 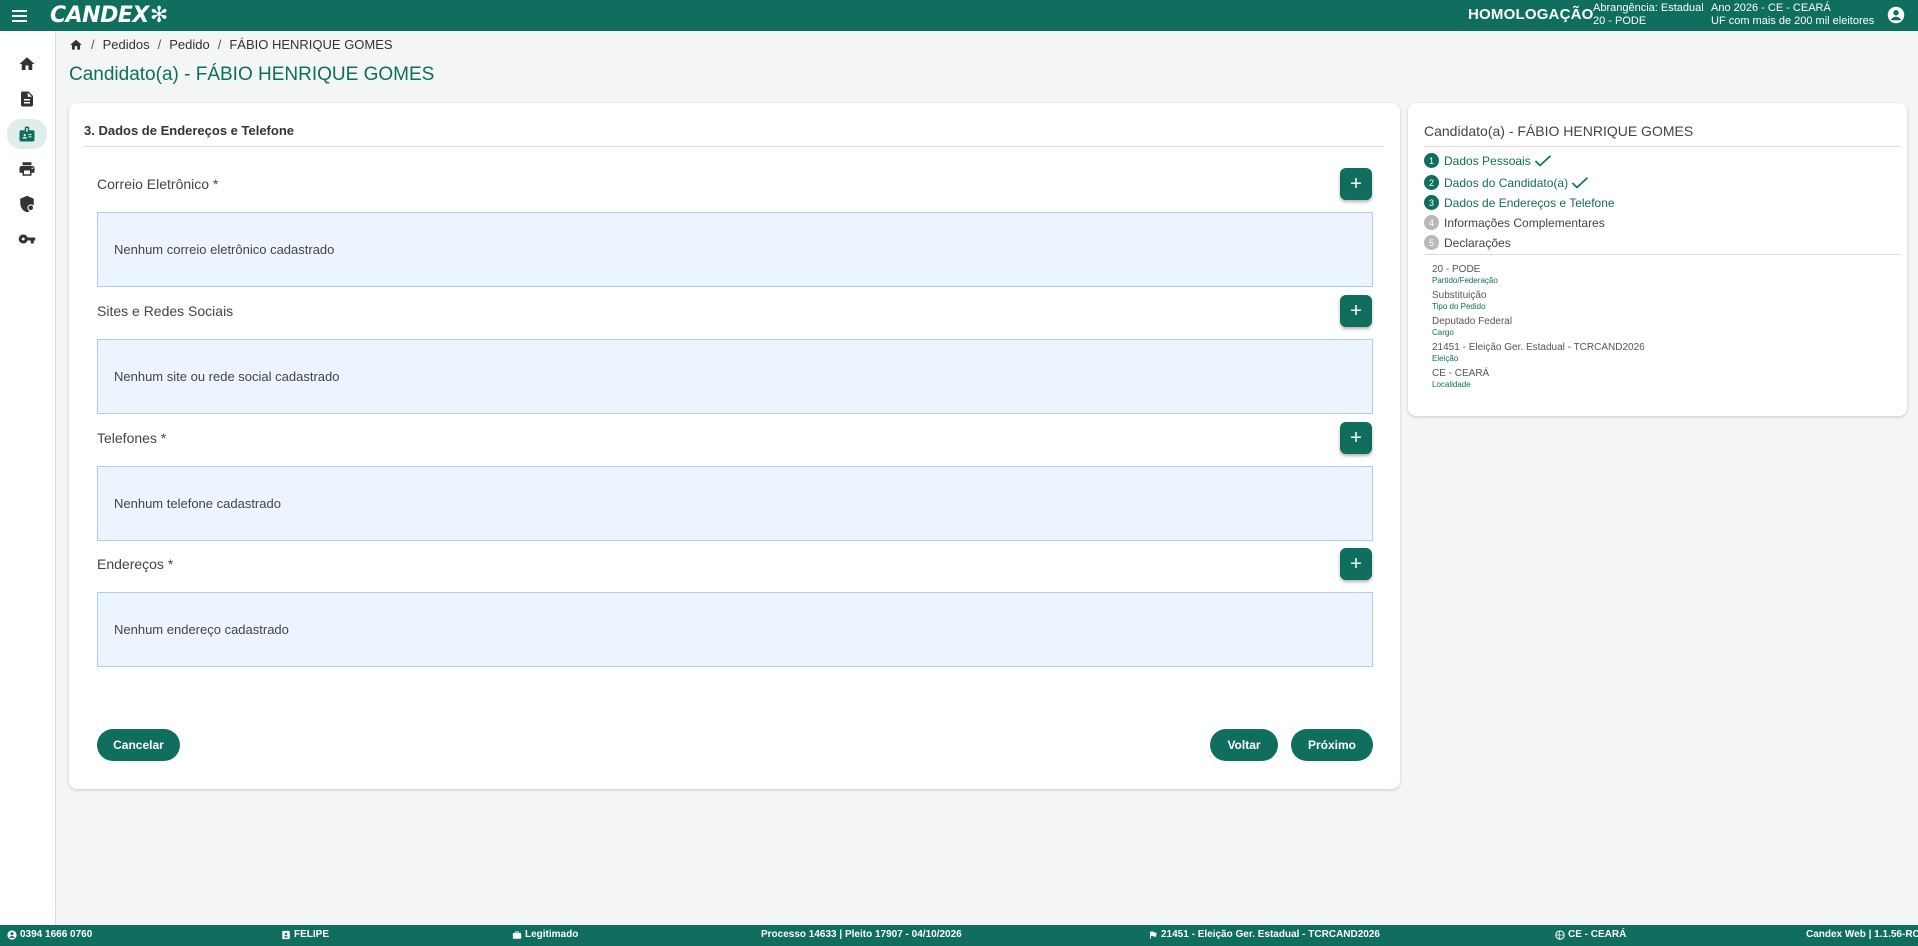 I want to click on info-party: 20 - PODE Partido/Federação, so click(x=1465, y=274).